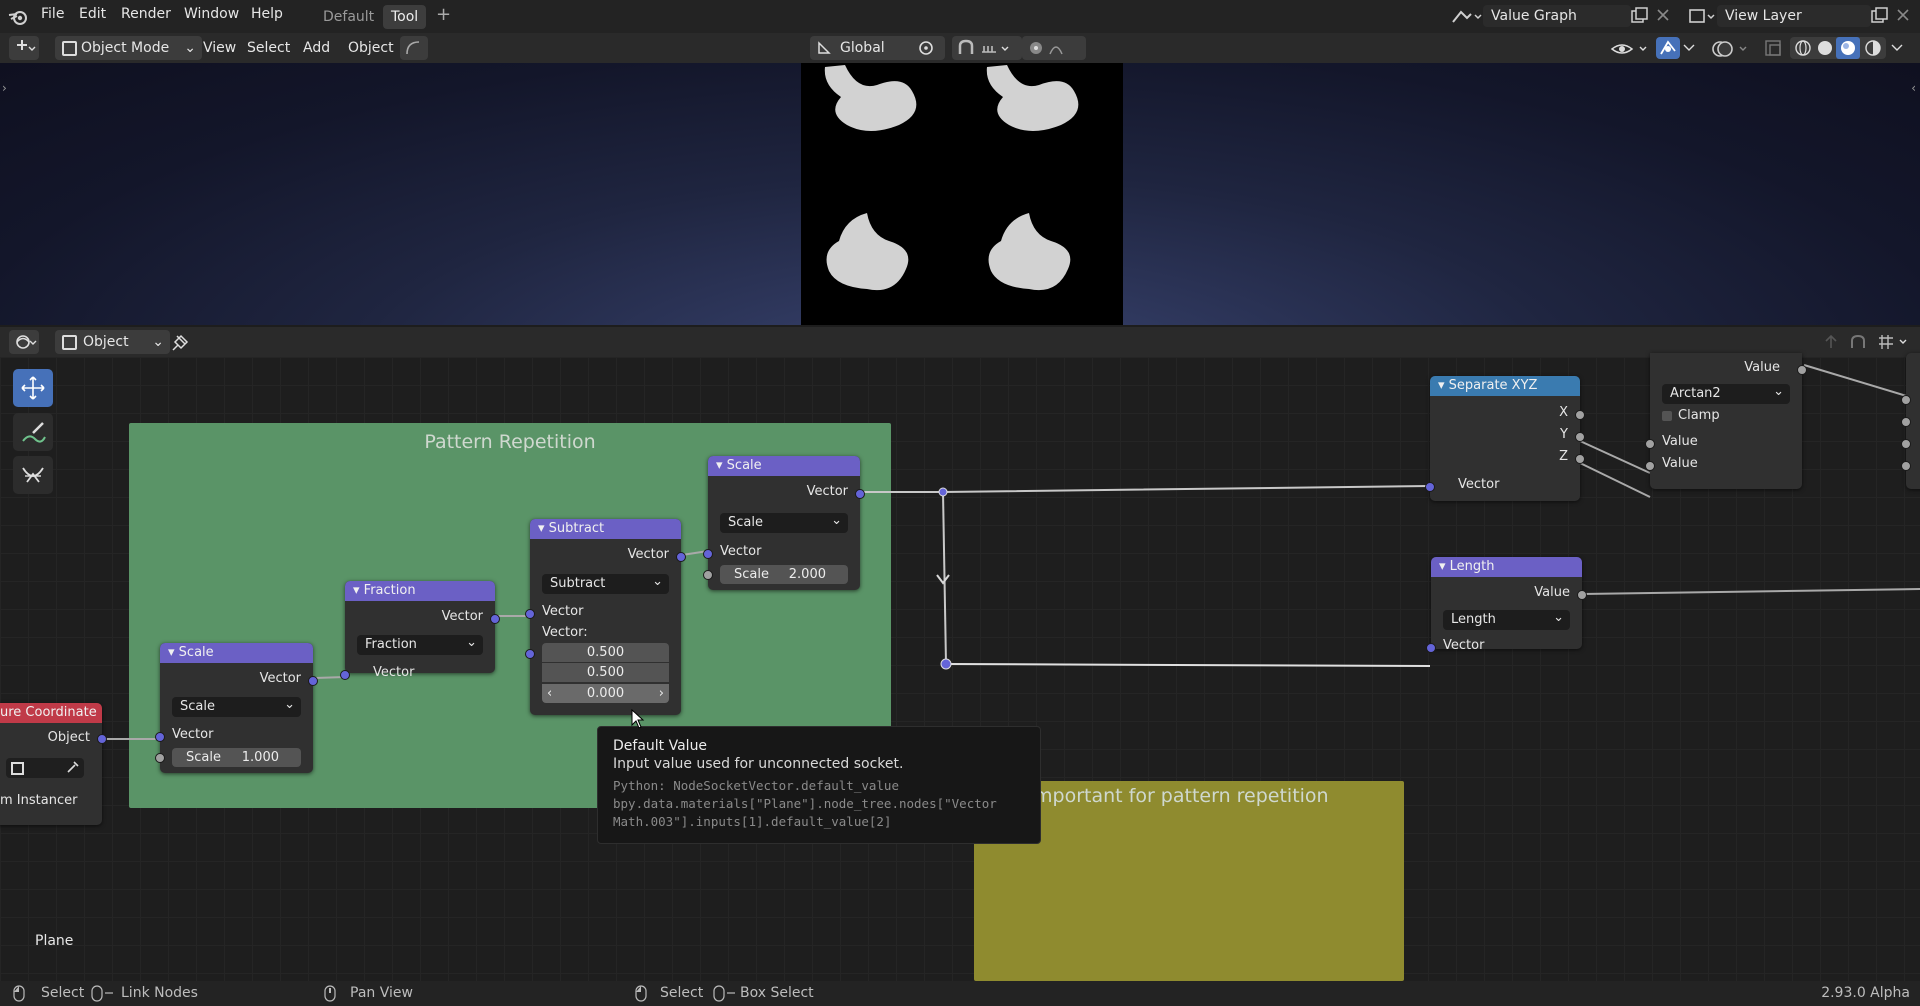 The width and height of the screenshot is (1920, 1006). I want to click on view-layer-icon, so click(1702, 17).